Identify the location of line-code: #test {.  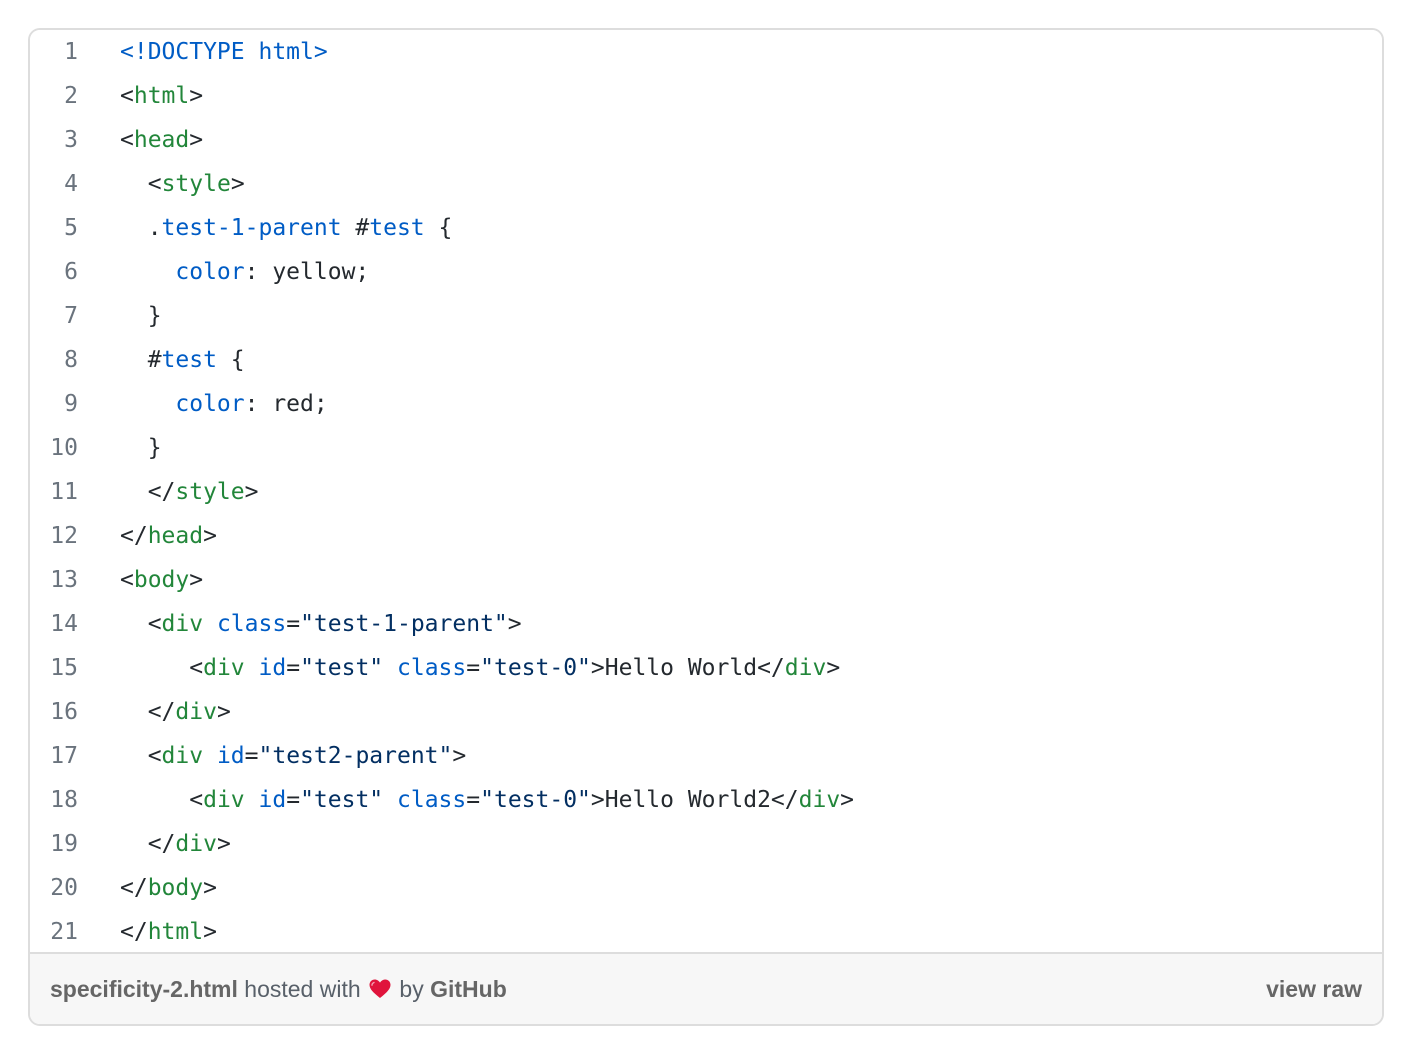
(182, 360).